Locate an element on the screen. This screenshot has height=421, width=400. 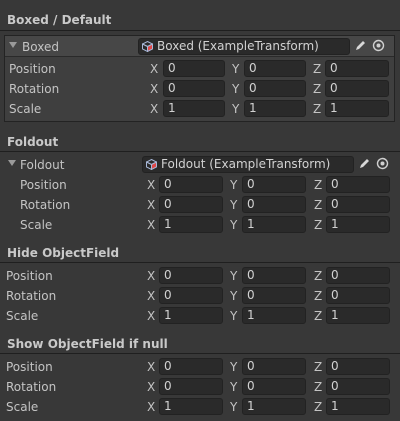
scale-row: Scale X 1 Y 1 Z 1 is located at coordinates (200, 225).